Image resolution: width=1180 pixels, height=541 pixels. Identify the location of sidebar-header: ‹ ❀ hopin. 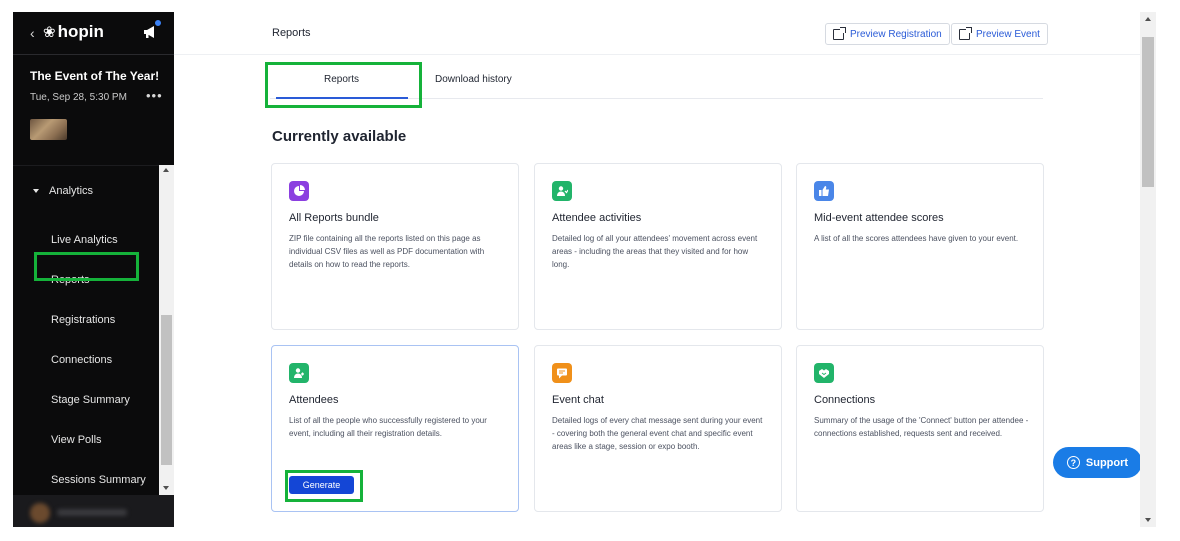
(93, 33).